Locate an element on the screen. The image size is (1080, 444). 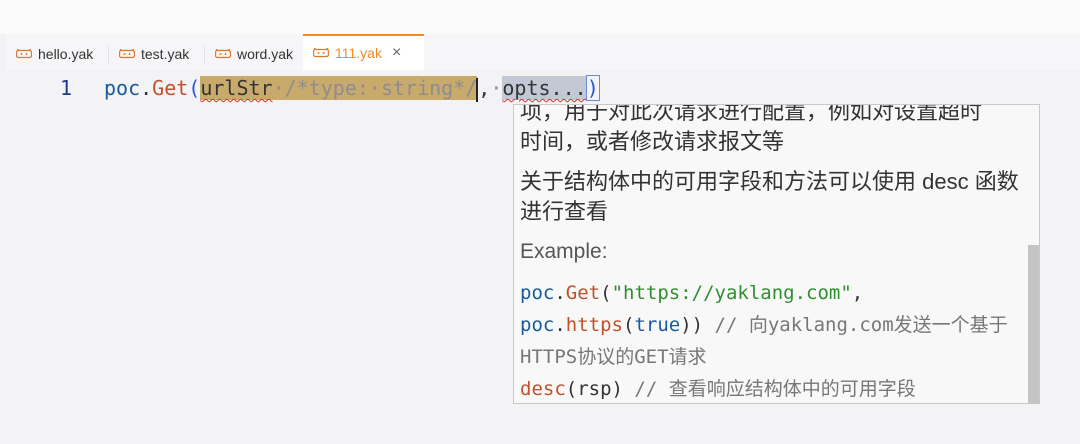
tab-label: 111.yak is located at coordinates (358, 53).